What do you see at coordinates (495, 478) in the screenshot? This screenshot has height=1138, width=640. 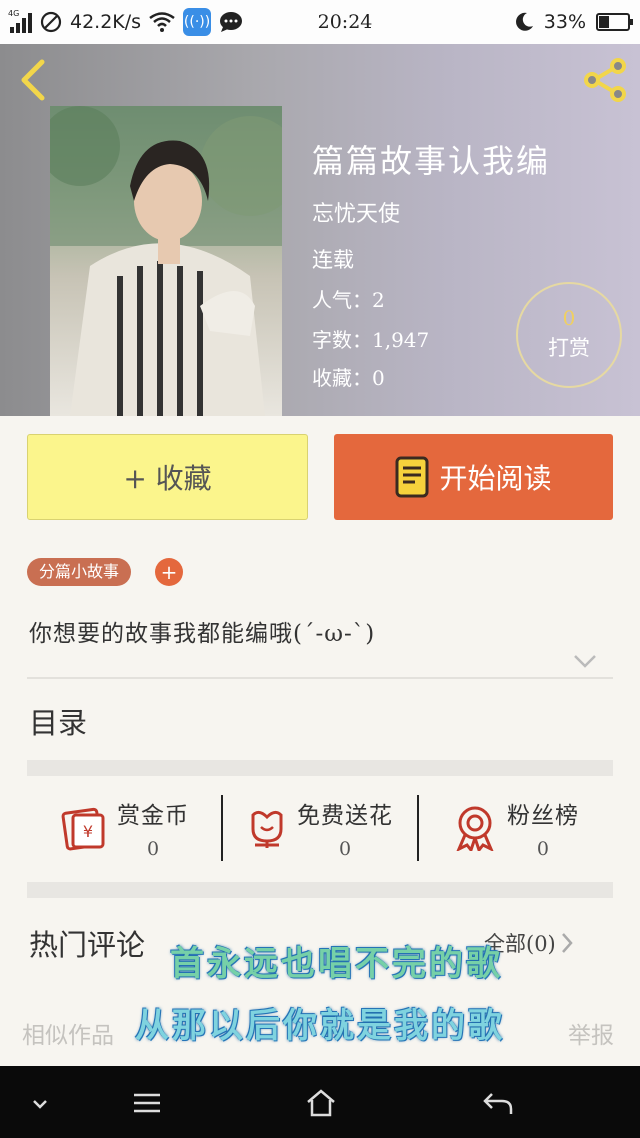 I see `start-reading-label: 开始阅读` at bounding box center [495, 478].